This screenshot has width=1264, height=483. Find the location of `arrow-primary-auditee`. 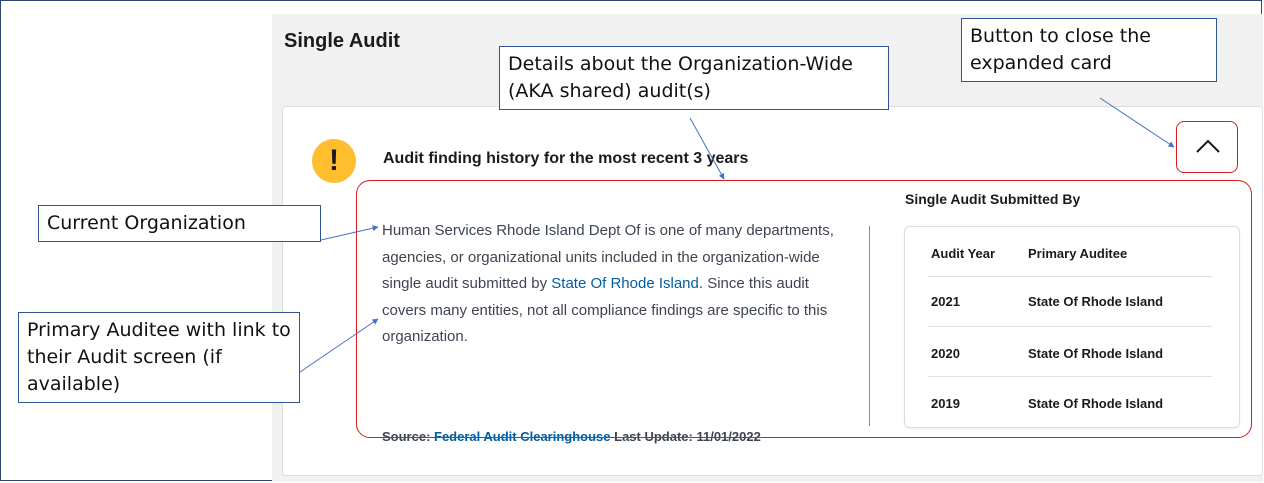

arrow-primary-auditee is located at coordinates (339, 345).